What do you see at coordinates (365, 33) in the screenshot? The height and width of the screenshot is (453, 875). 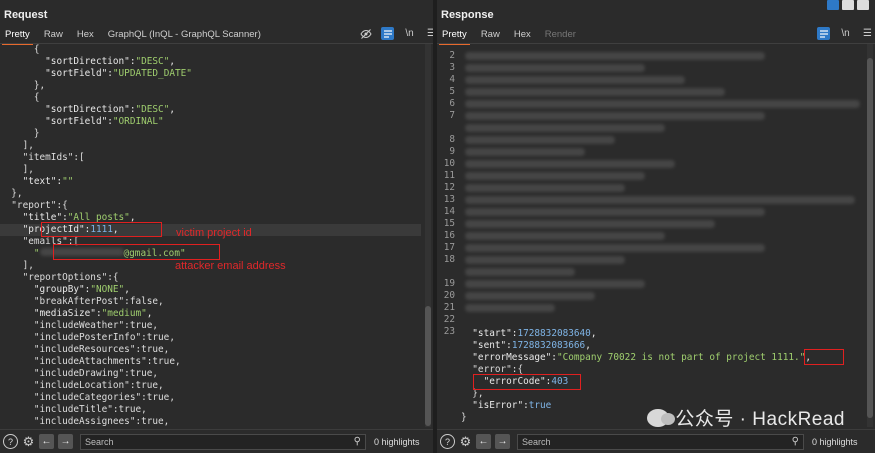 I see `hide-icon` at bounding box center [365, 33].